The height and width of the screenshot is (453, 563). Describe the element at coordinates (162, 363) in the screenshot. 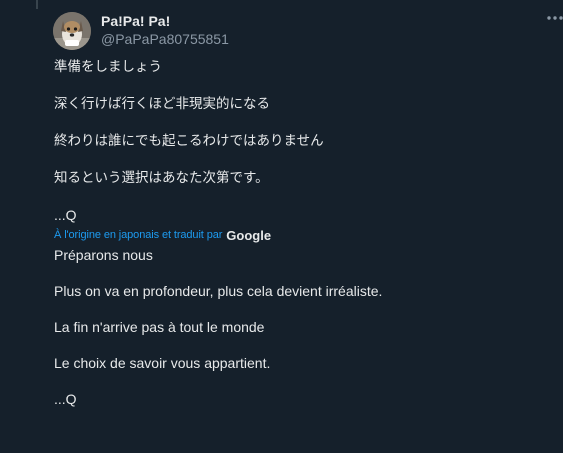

I see `translated-line: Le choix de savoir vous appartient.` at that location.